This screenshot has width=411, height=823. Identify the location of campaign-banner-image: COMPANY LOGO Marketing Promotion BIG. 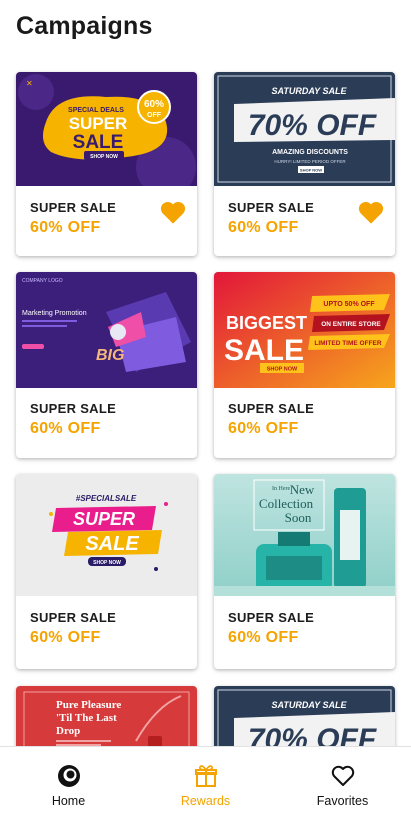
(106, 330).